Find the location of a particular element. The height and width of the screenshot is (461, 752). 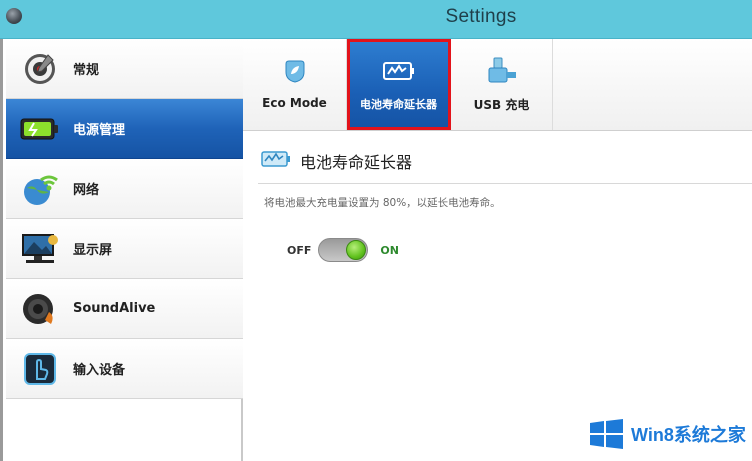

on-label: ON is located at coordinates (389, 250).